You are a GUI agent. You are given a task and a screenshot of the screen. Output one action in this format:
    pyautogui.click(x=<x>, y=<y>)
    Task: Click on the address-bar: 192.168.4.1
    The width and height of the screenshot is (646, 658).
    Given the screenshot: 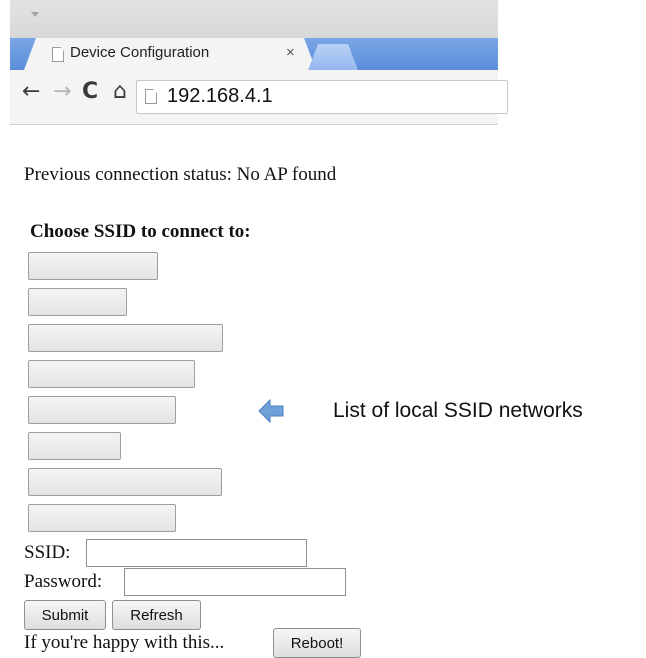 What is the action you would take?
    pyautogui.click(x=322, y=97)
    